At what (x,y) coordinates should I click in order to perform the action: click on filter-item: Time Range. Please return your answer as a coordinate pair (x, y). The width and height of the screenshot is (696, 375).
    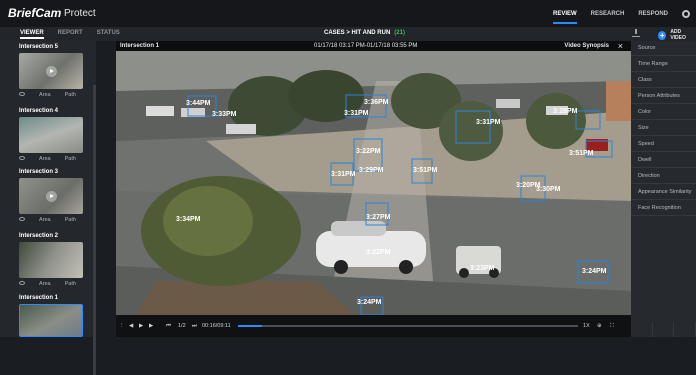
    Looking at the image, I should click on (663, 64).